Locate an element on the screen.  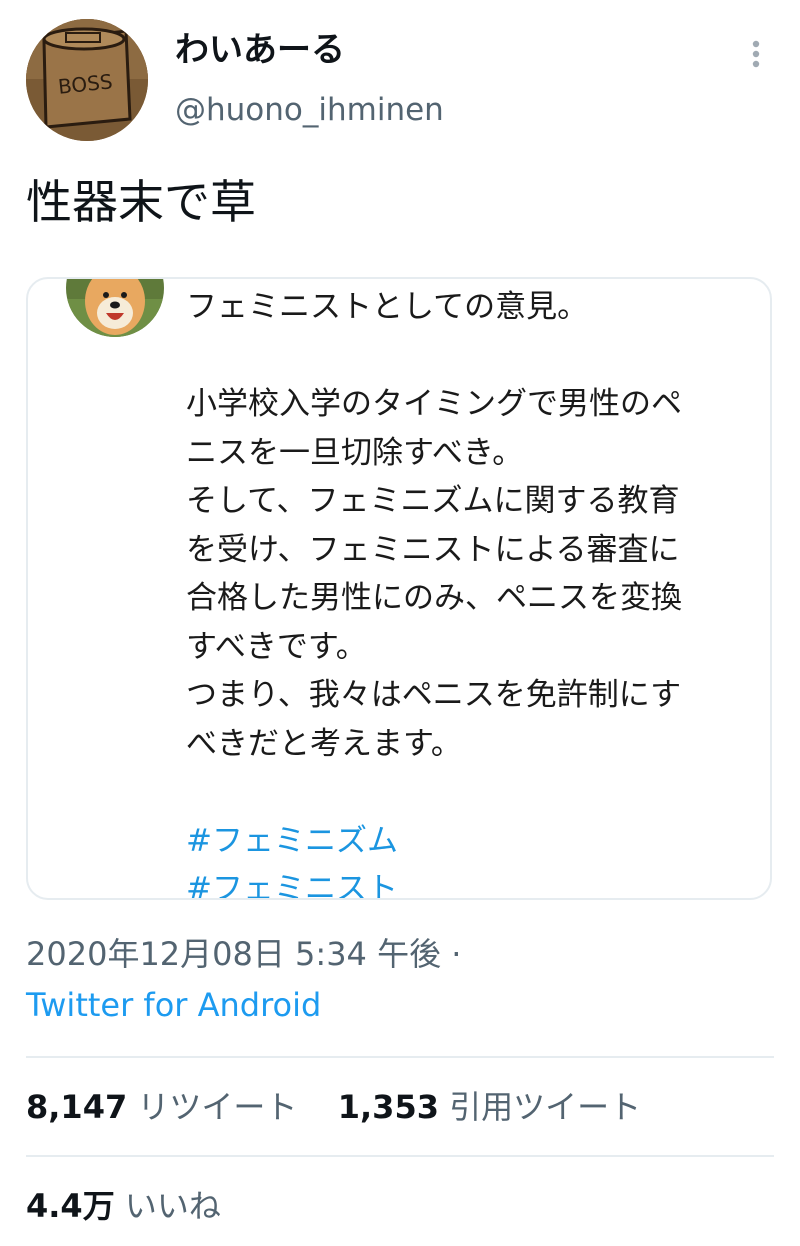
engagement-stats: 8,147 リツイート 1,353 引用ツイート is located at coordinates (333, 1107).